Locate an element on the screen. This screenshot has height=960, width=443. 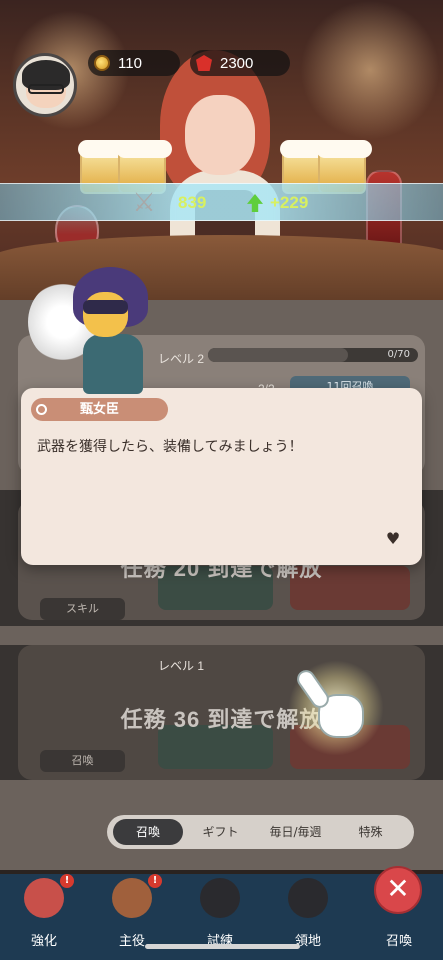
crossed-swords-icon: ⚔ is located at coordinates (144, 203).